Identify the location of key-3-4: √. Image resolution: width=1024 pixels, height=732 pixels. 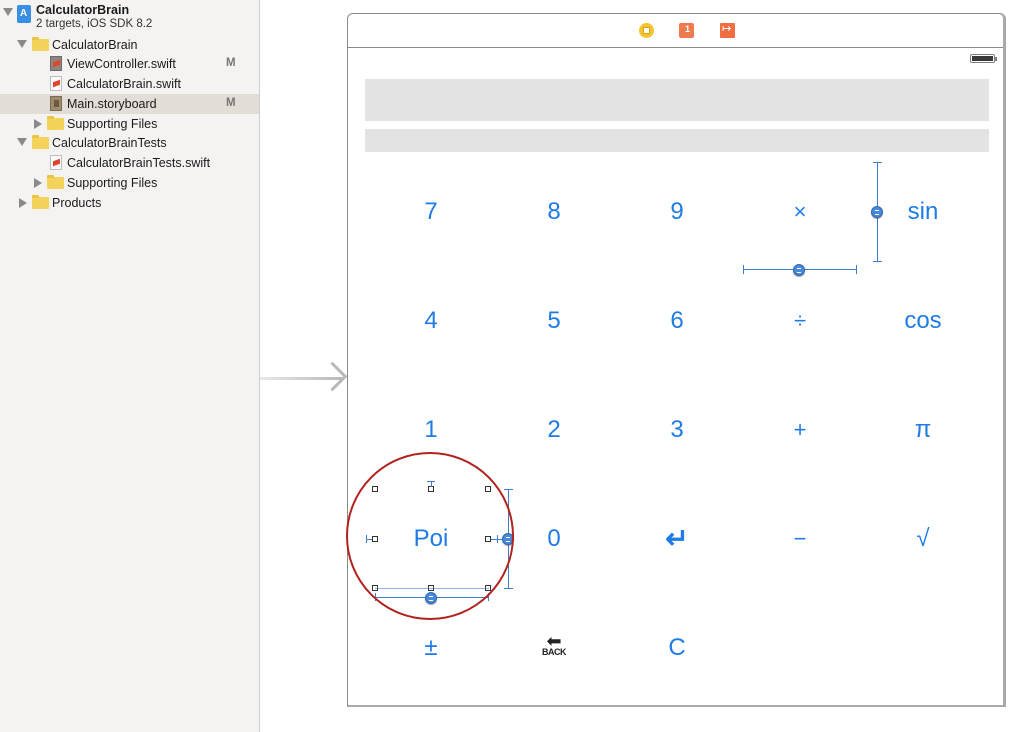
(923, 539).